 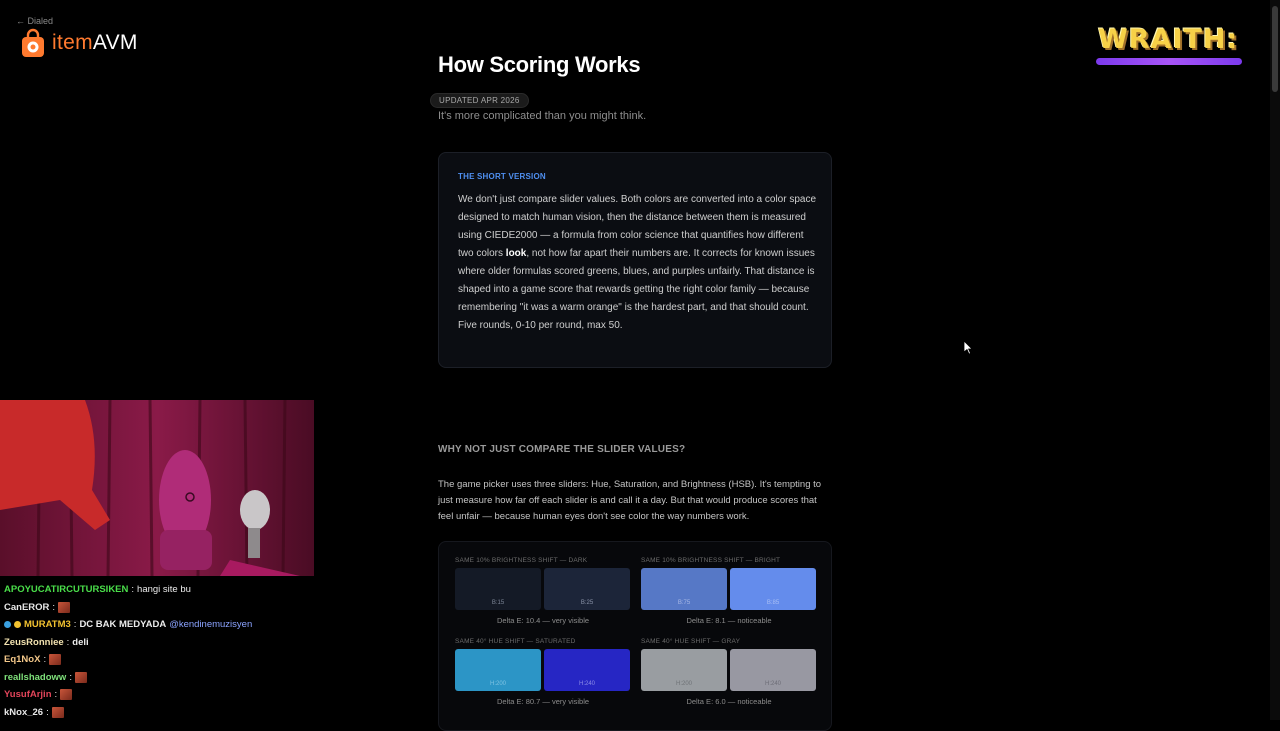 What do you see at coordinates (1275, 360) in the screenshot?
I see `page-scrollbar` at bounding box center [1275, 360].